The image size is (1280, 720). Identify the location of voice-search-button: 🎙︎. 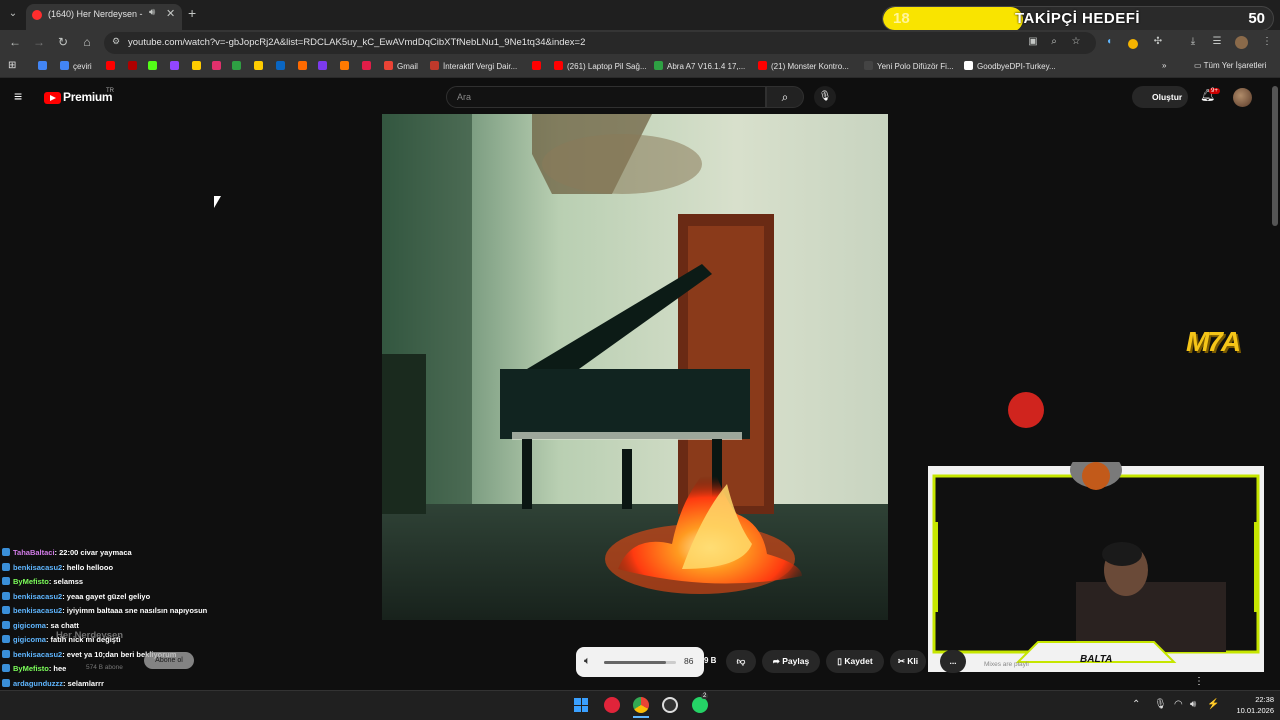
(825, 97).